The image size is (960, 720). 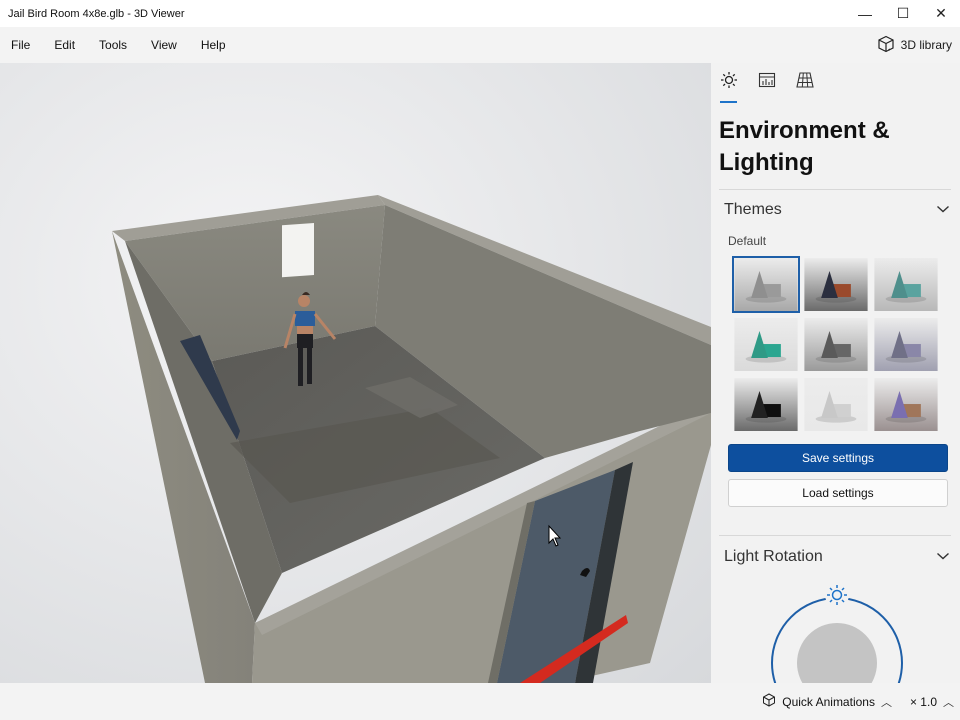 I want to click on window, so click(x=298, y=250).